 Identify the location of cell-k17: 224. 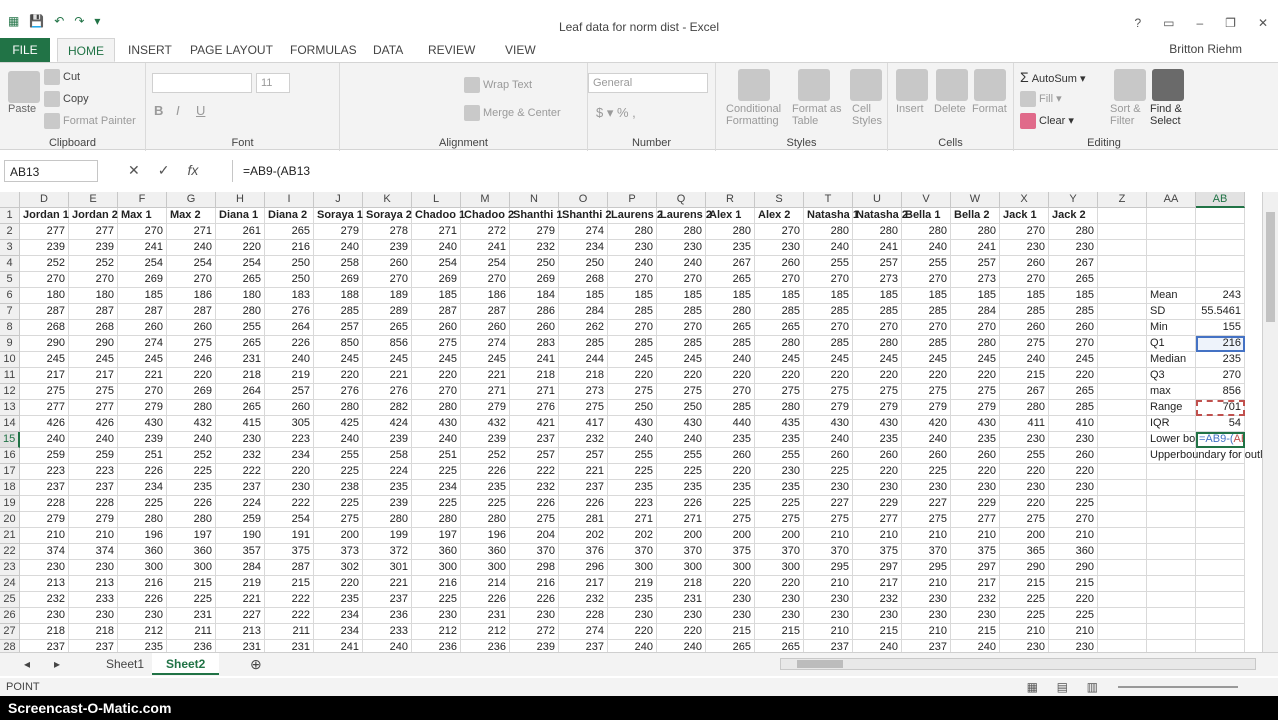
(387, 472).